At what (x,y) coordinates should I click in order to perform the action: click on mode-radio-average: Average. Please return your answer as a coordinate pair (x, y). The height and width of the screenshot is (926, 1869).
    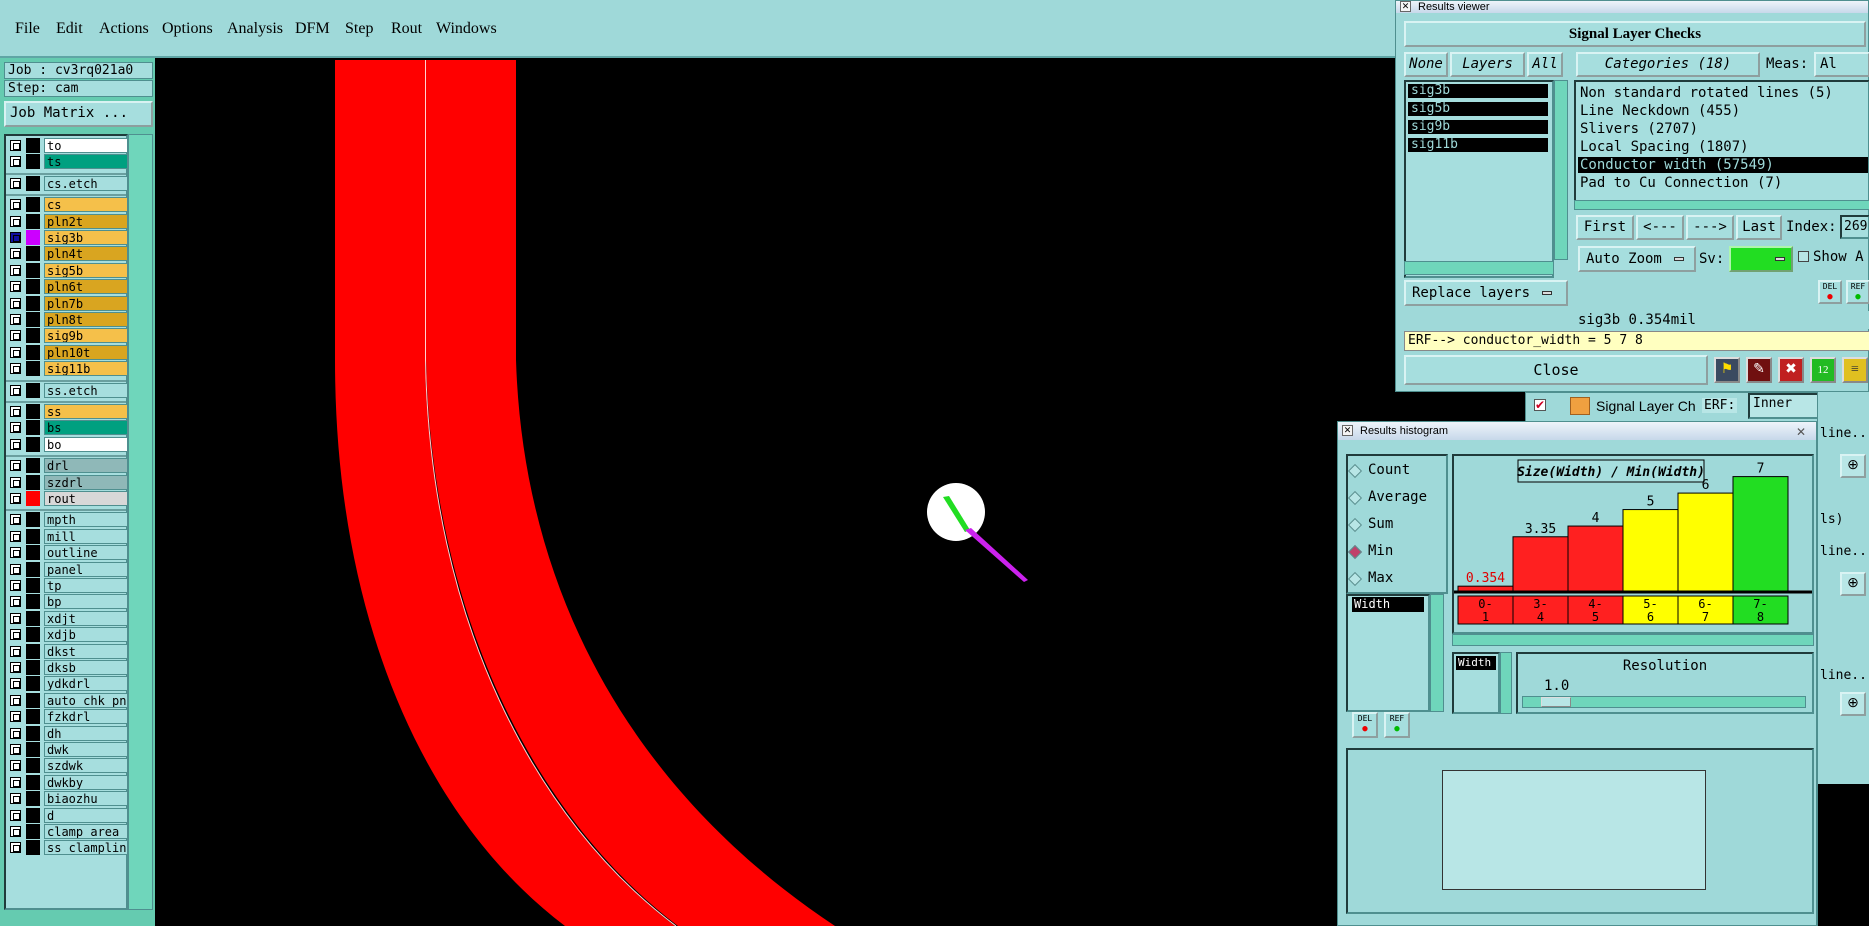
    Looking at the image, I should click on (1386, 497).